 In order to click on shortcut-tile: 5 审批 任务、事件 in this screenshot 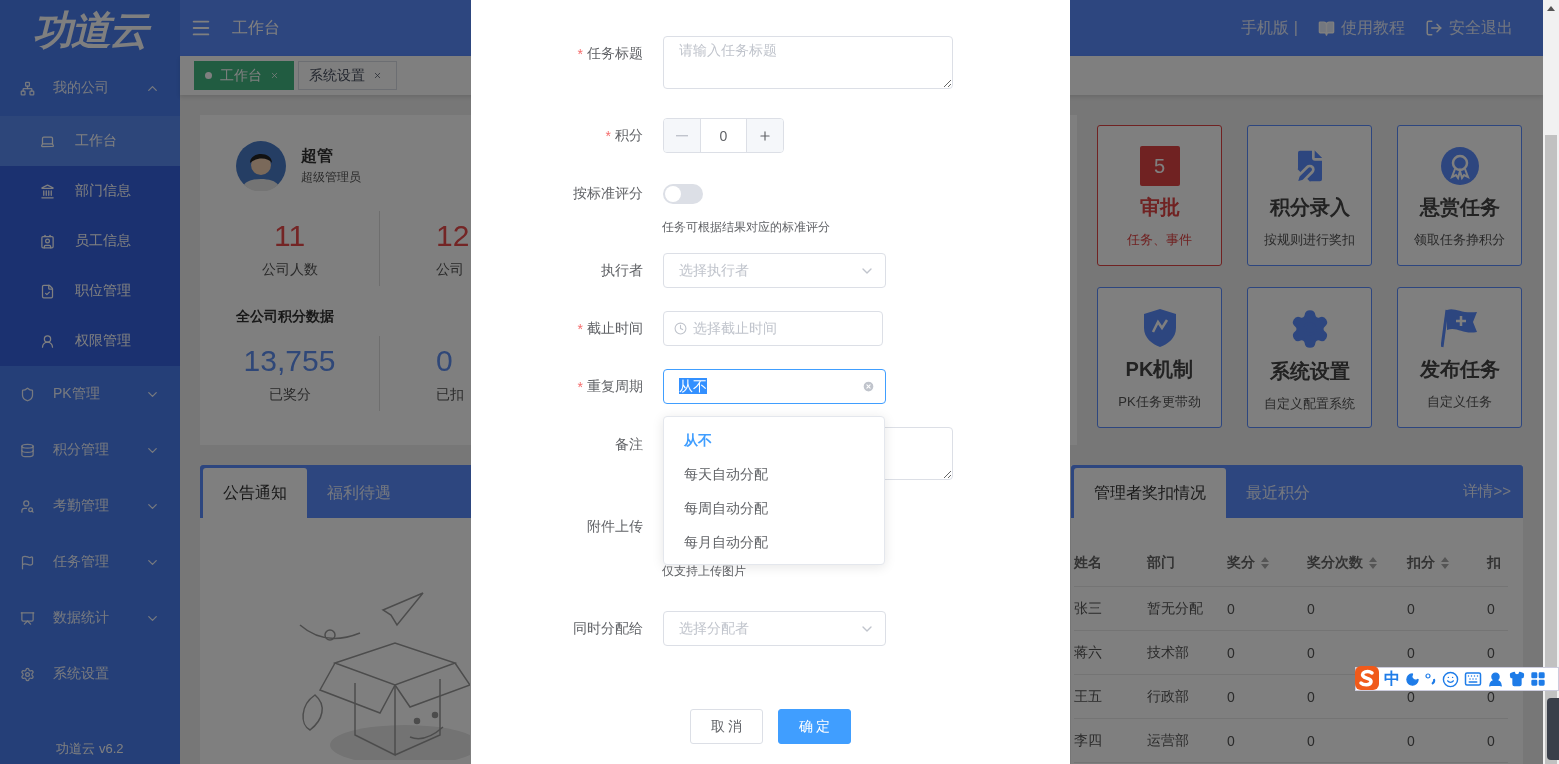, I will do `click(1159, 195)`.